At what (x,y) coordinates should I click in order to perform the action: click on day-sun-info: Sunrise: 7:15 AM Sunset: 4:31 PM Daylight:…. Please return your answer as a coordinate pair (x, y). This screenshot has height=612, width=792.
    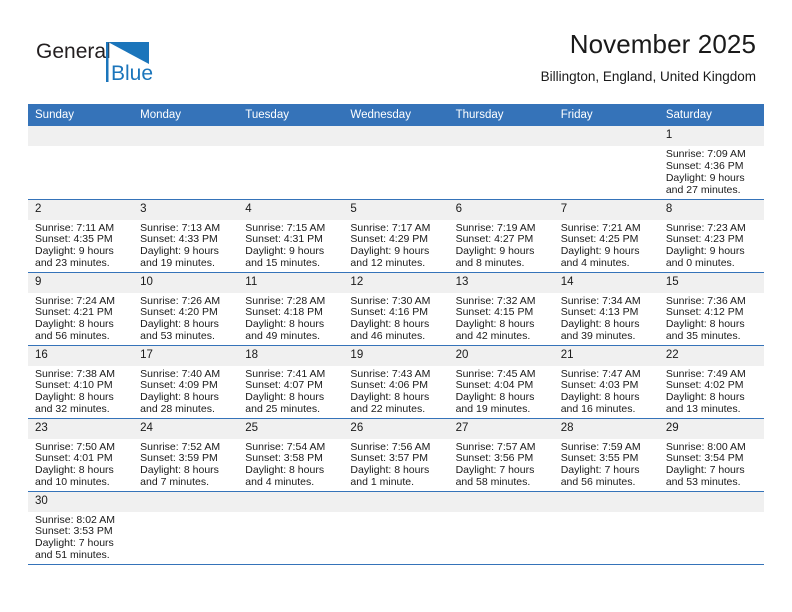
    Looking at the image, I should click on (290, 245).